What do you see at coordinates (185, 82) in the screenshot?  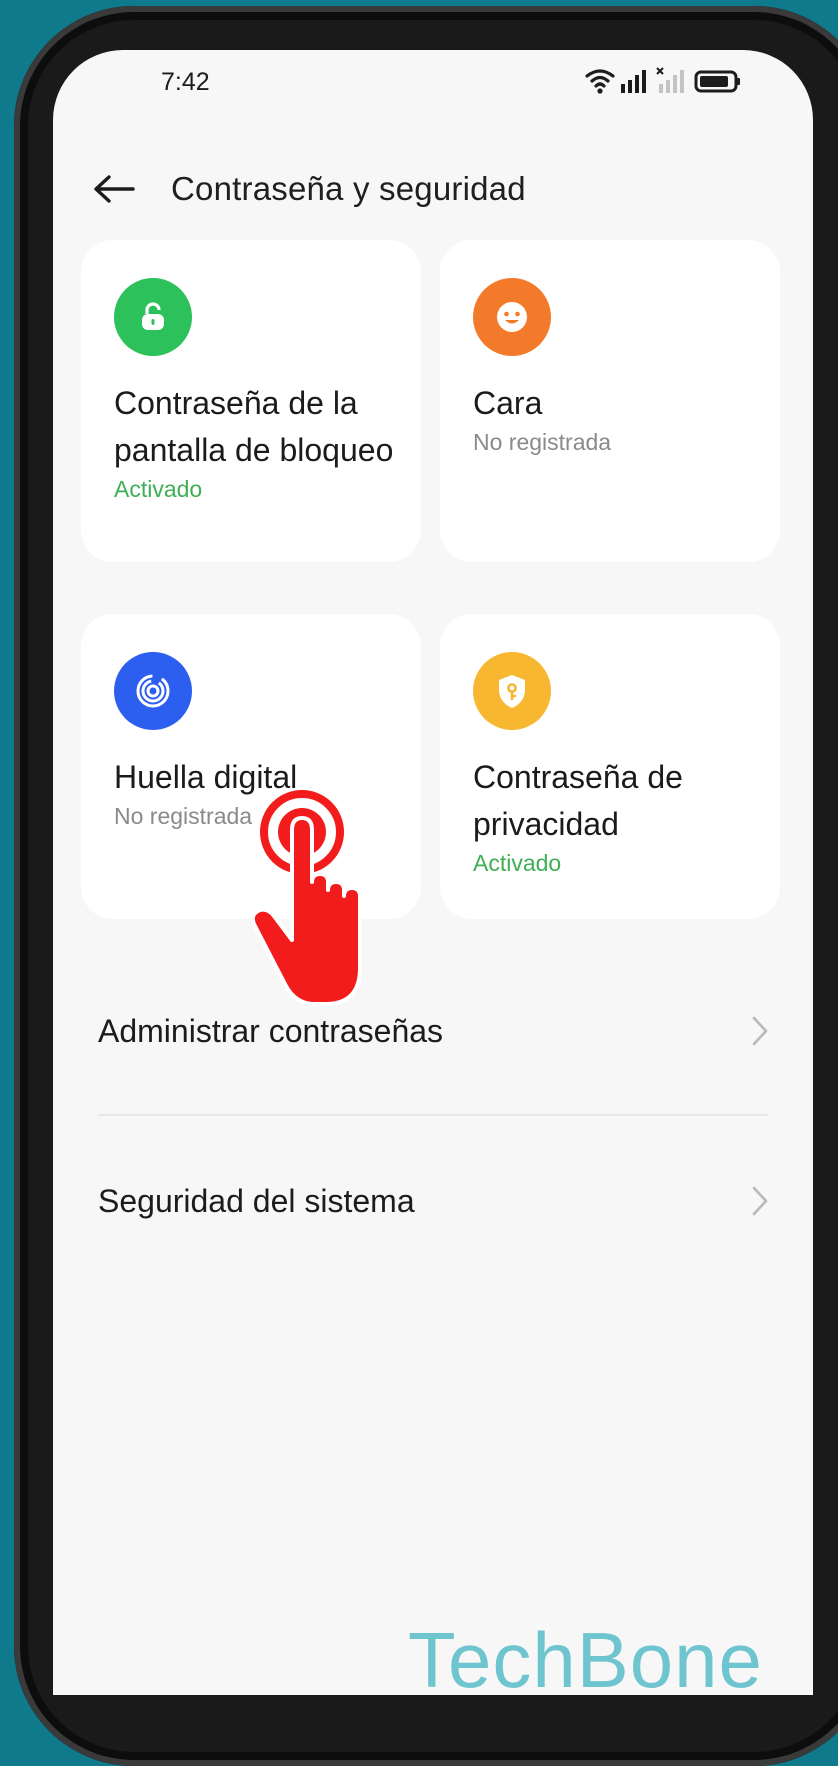 I see `status-time: 7:42` at bounding box center [185, 82].